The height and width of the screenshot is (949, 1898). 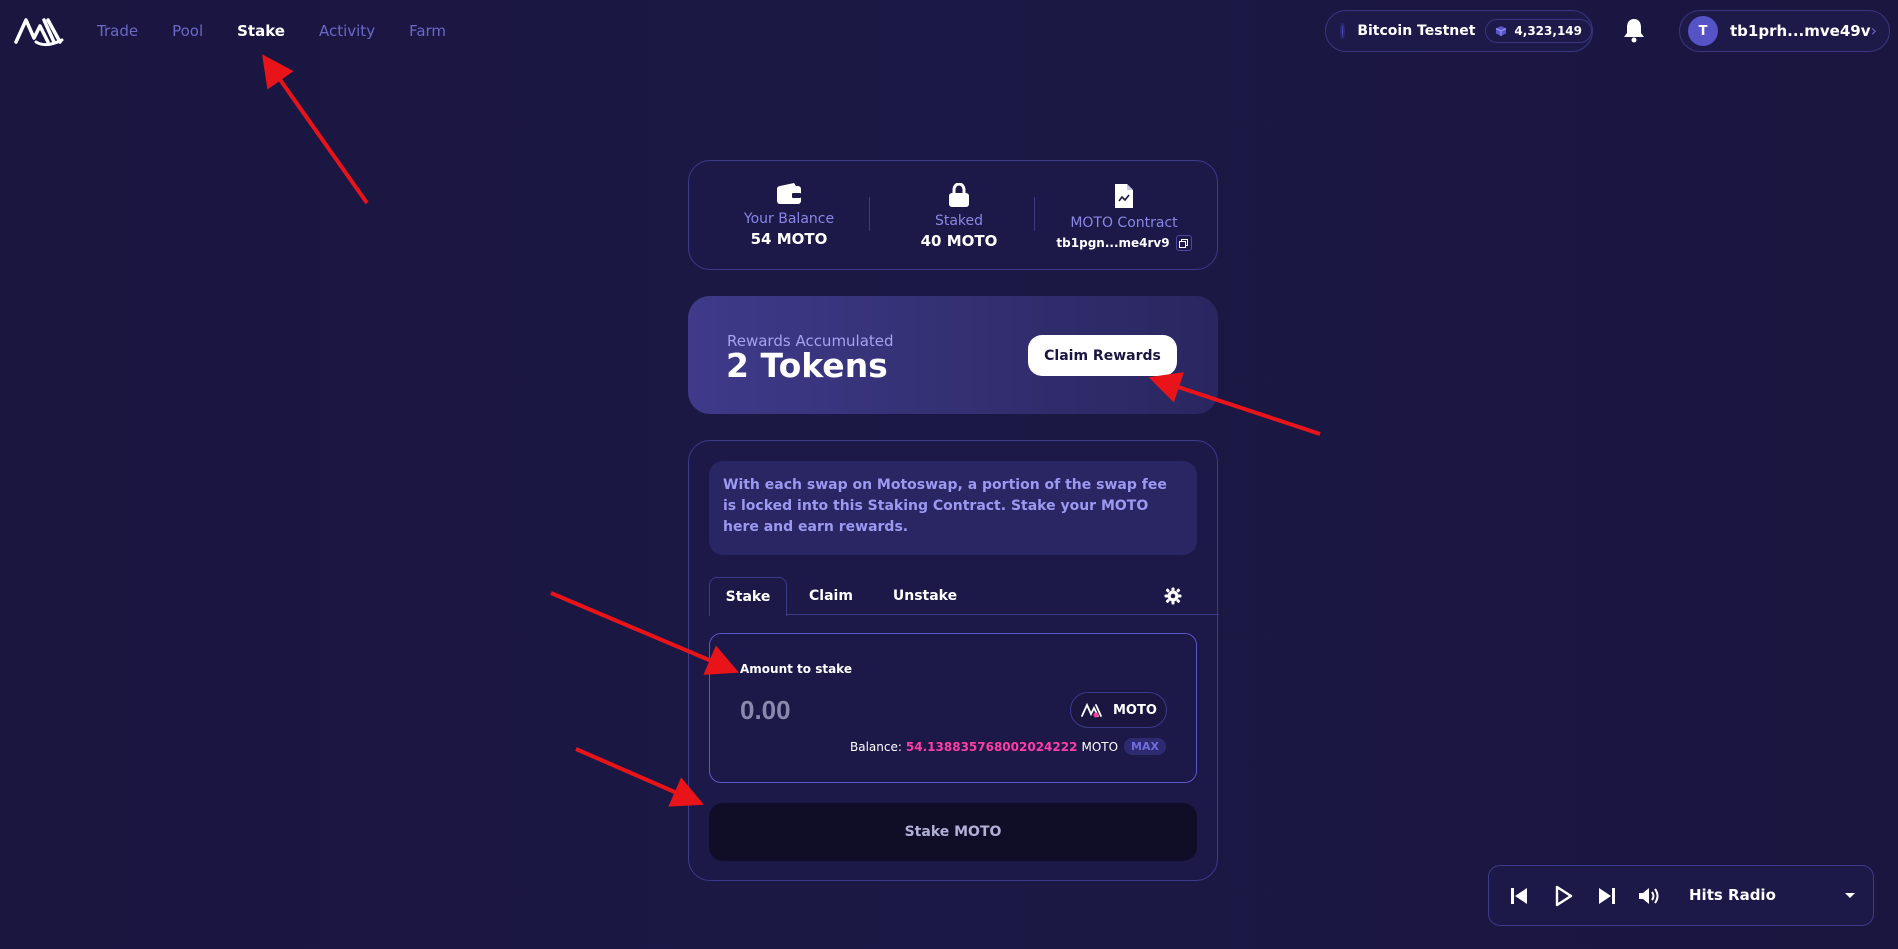 I want to click on document-icon, so click(x=1124, y=196).